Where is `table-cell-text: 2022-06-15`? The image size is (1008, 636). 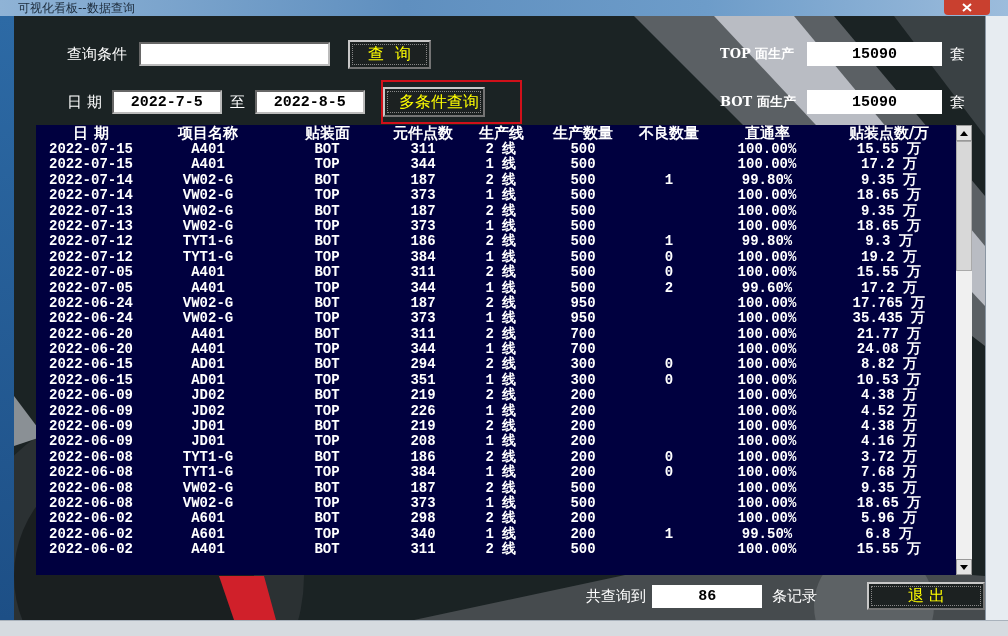 table-cell-text: 2022-06-15 is located at coordinates (91, 365).